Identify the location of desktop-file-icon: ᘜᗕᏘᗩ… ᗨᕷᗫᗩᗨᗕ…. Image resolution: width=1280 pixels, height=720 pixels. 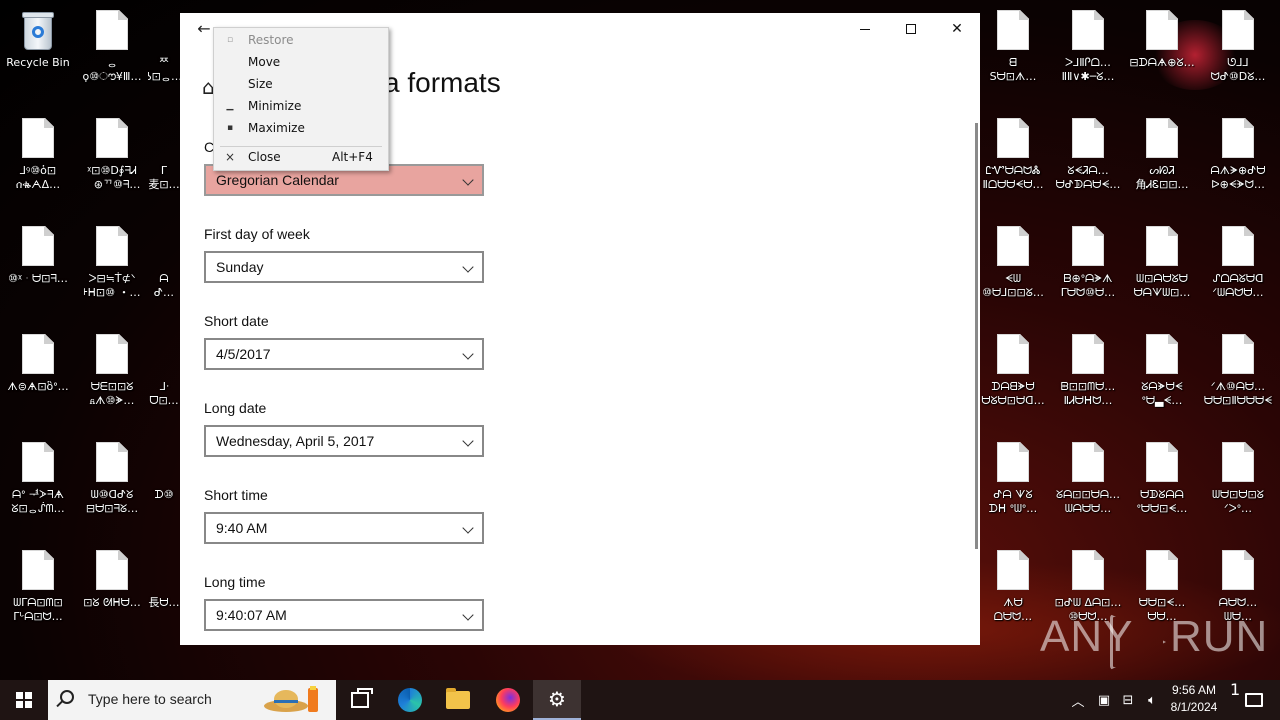
(1088, 160).